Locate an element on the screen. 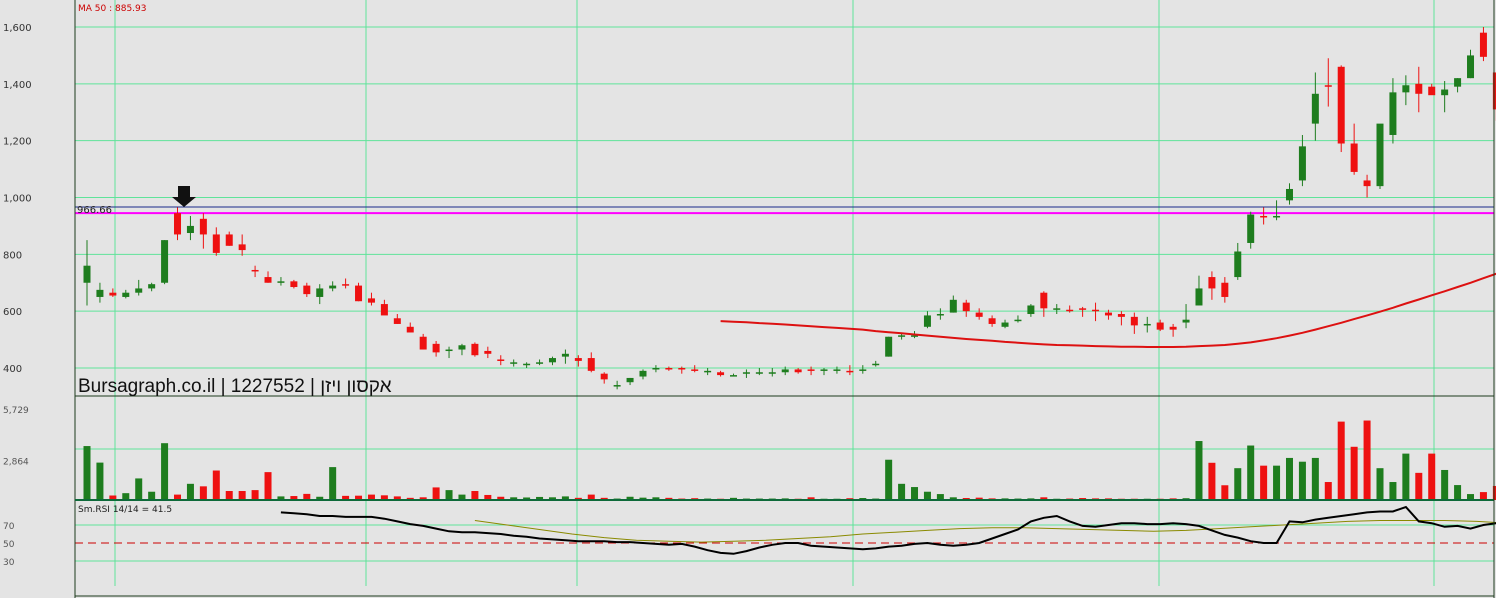  volume-tick-label: 5,729 is located at coordinates (16, 411).